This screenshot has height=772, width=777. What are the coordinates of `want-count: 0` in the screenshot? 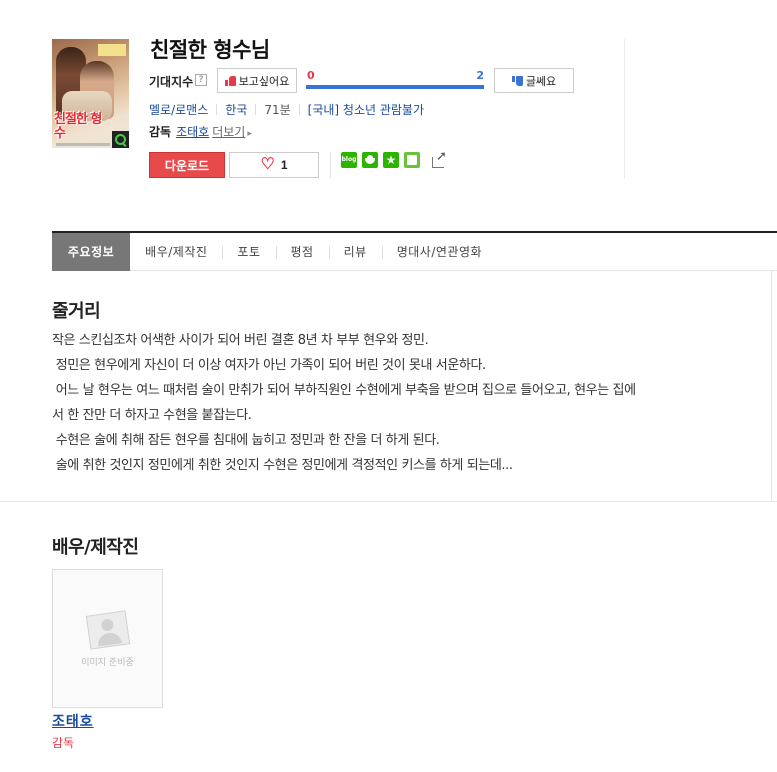 It's located at (311, 75).